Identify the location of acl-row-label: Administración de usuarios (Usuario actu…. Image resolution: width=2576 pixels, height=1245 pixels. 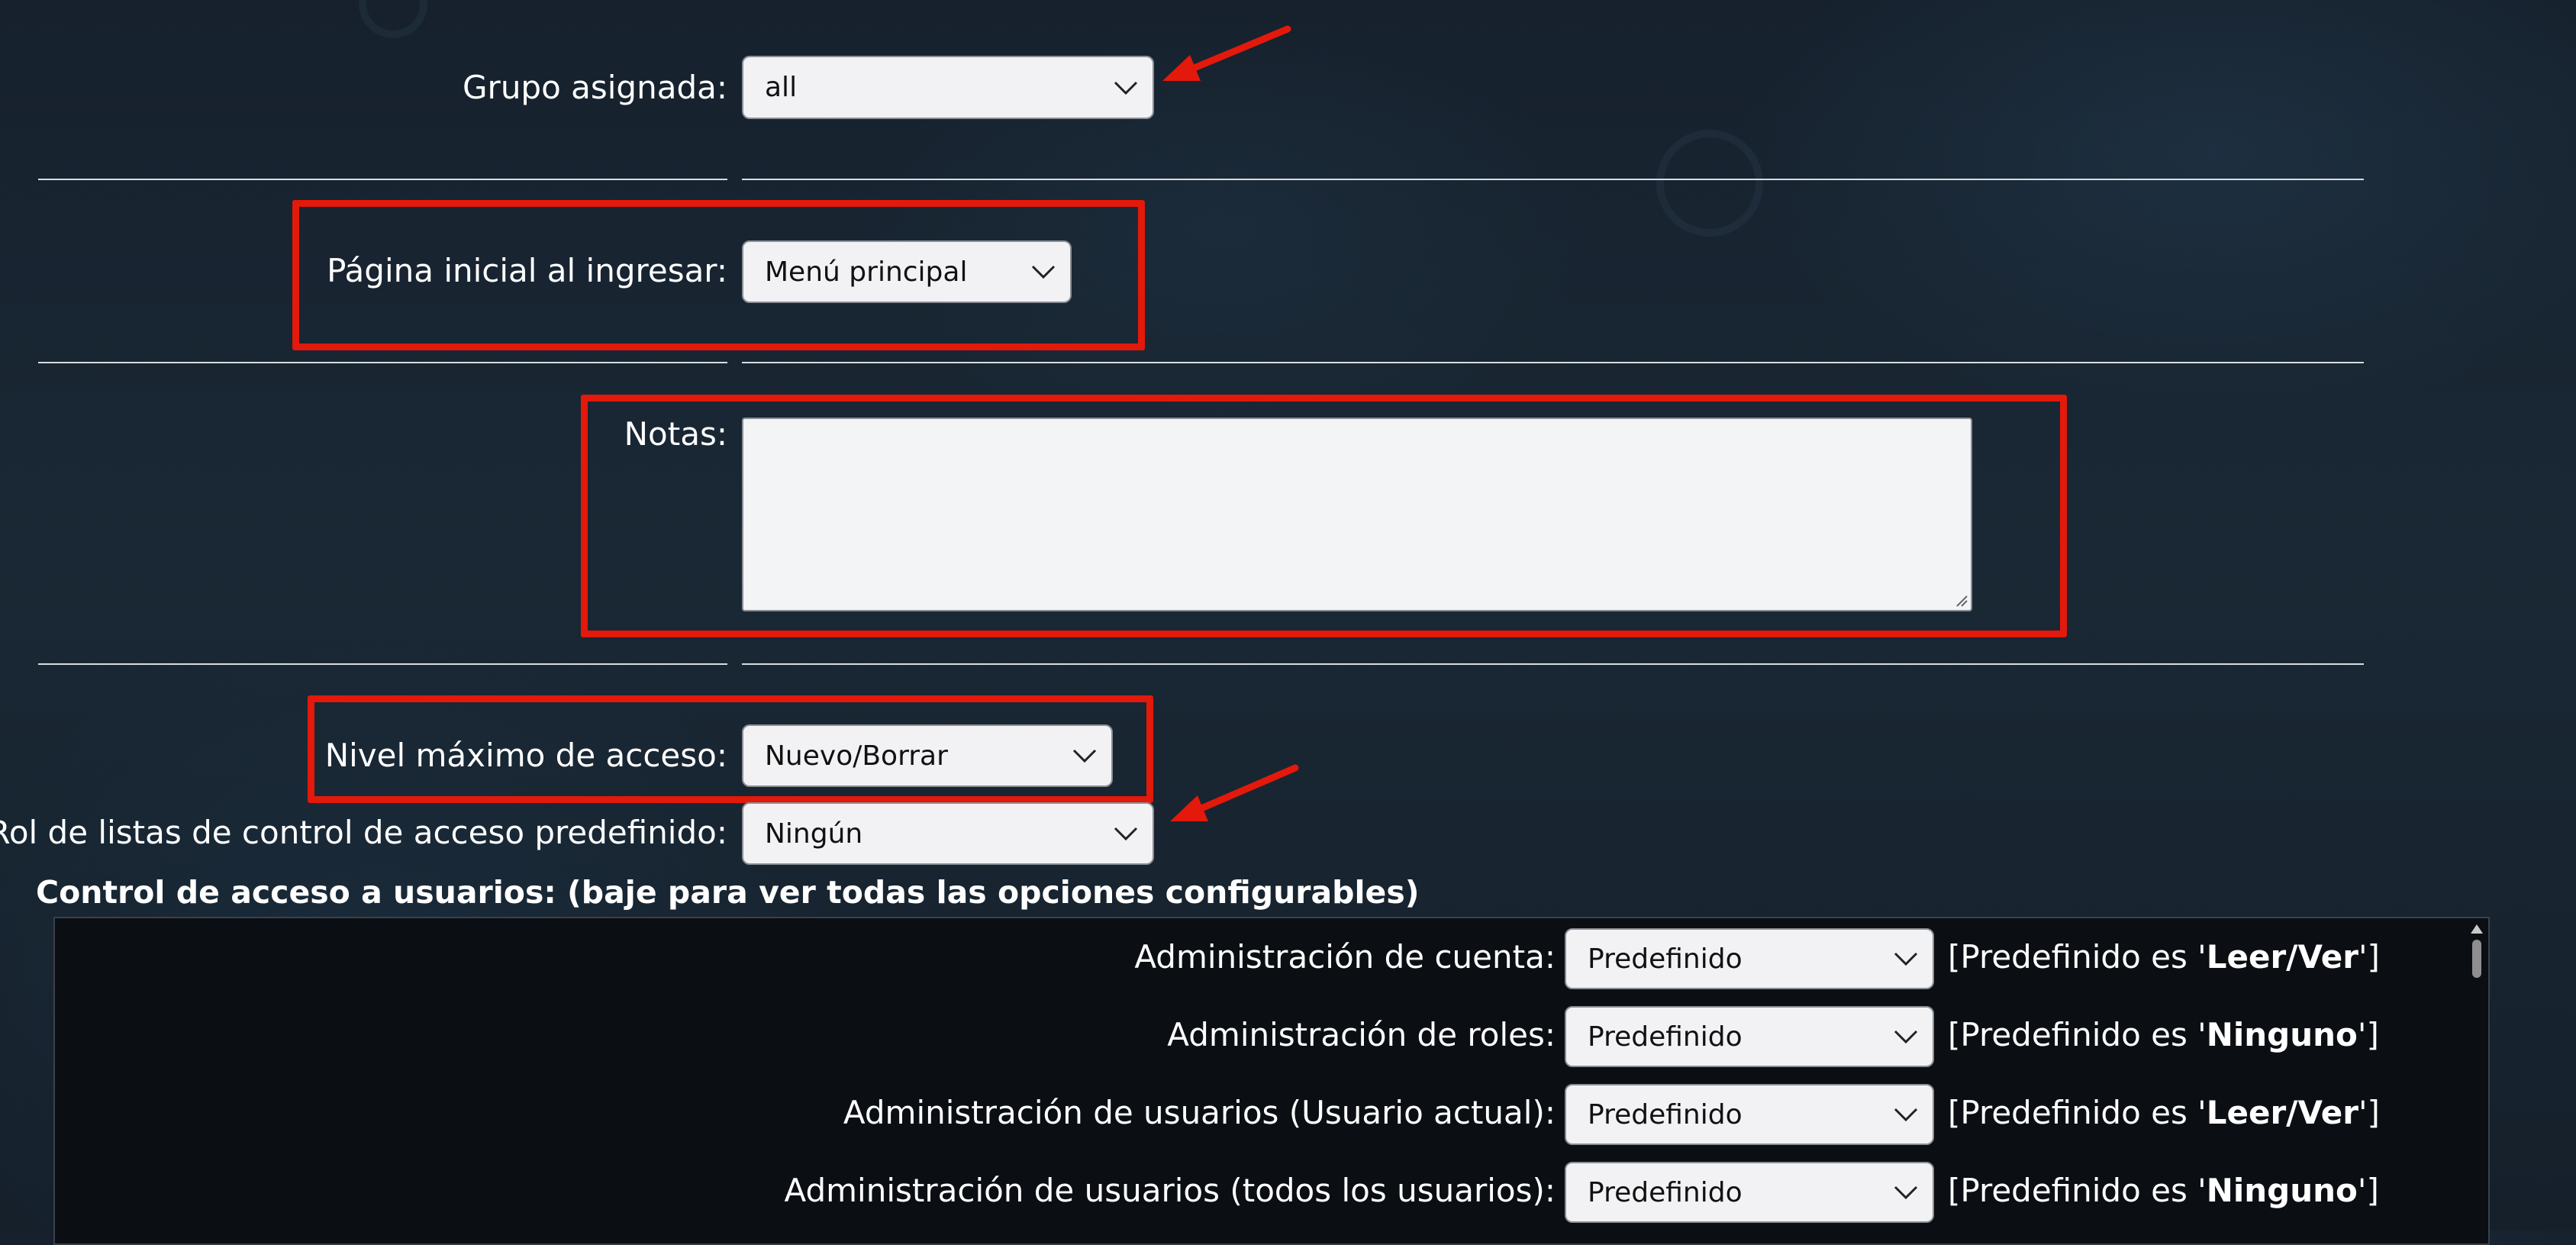
(1200, 1112).